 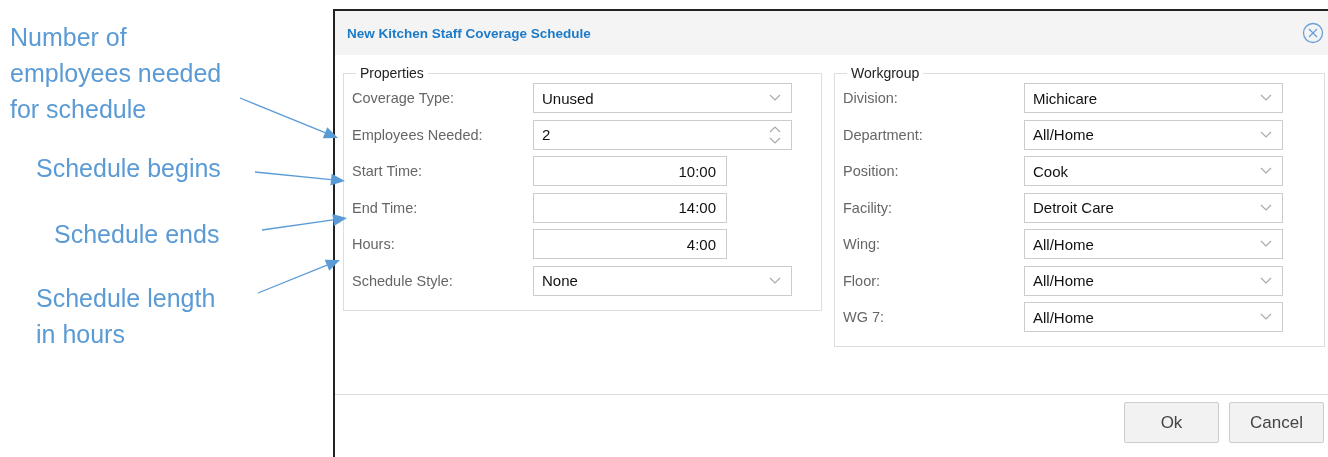 What do you see at coordinates (137, 234) in the screenshot?
I see `annotation-text: Schedule ends` at bounding box center [137, 234].